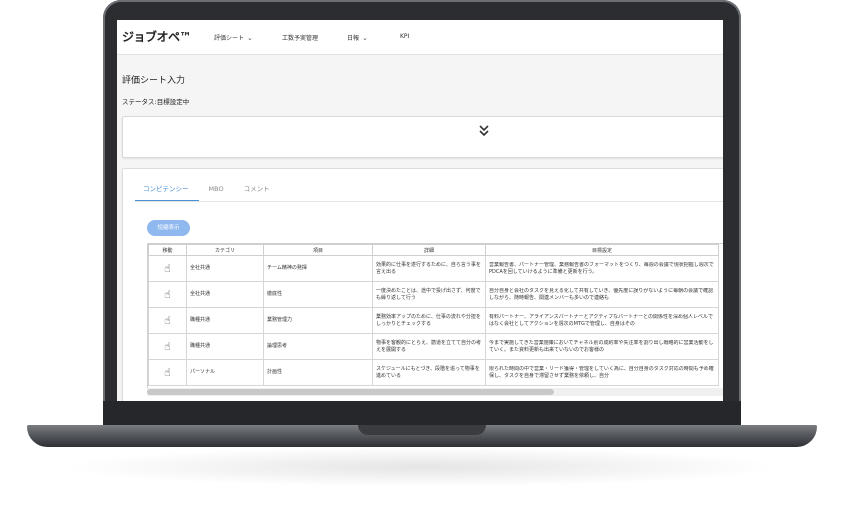 This screenshot has height=531, width=844. I want to click on tab-comment: コメント, so click(257, 192).